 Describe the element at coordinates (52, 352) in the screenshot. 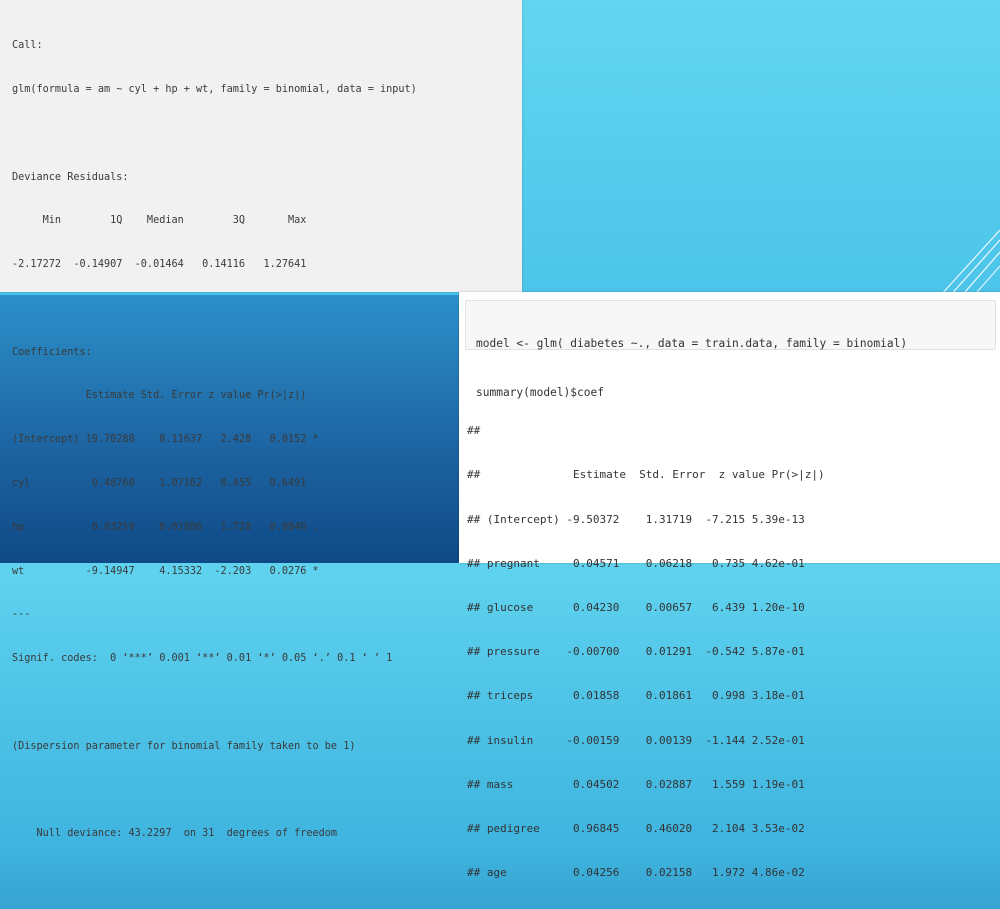

I see `console-line: Coefficients:` at that location.